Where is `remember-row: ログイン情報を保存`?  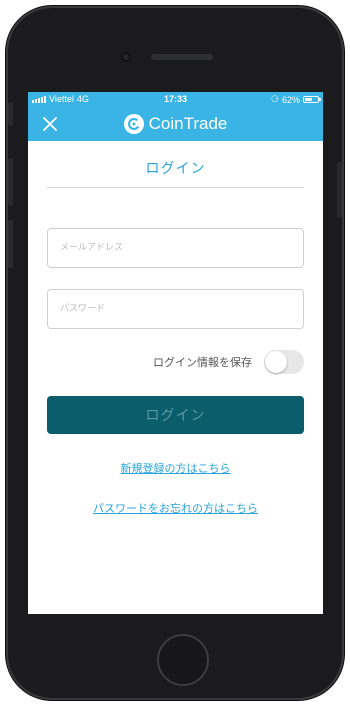 remember-row: ログイン情報を保存 is located at coordinates (228, 362).